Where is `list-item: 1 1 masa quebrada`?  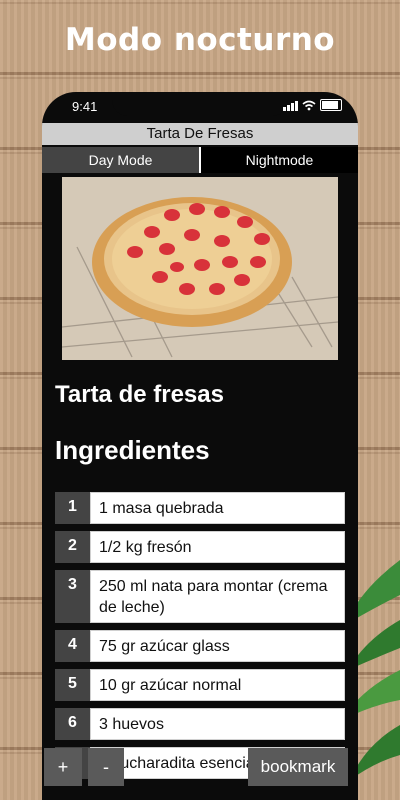
list-item: 1 1 masa quebrada is located at coordinates (200, 508).